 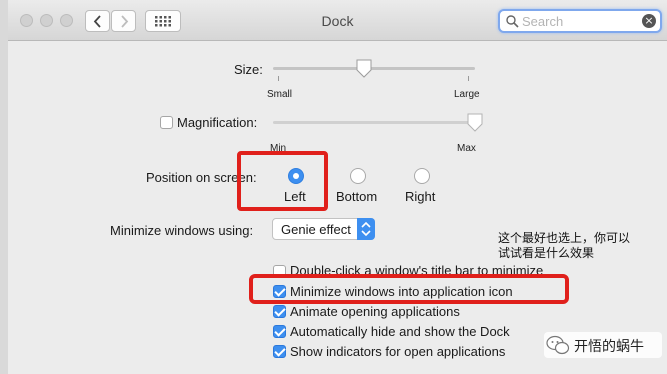 What do you see at coordinates (546, 253) in the screenshot?
I see `annotation-line-2: 试试看是什么效果` at bounding box center [546, 253].